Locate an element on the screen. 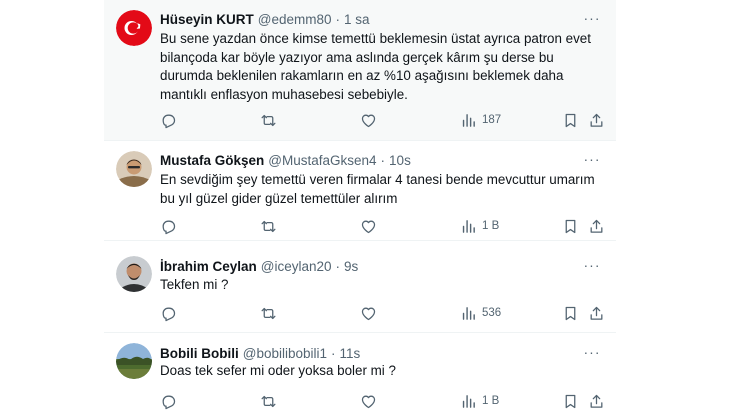  author-name: İbrahim Ceylan is located at coordinates (208, 266).